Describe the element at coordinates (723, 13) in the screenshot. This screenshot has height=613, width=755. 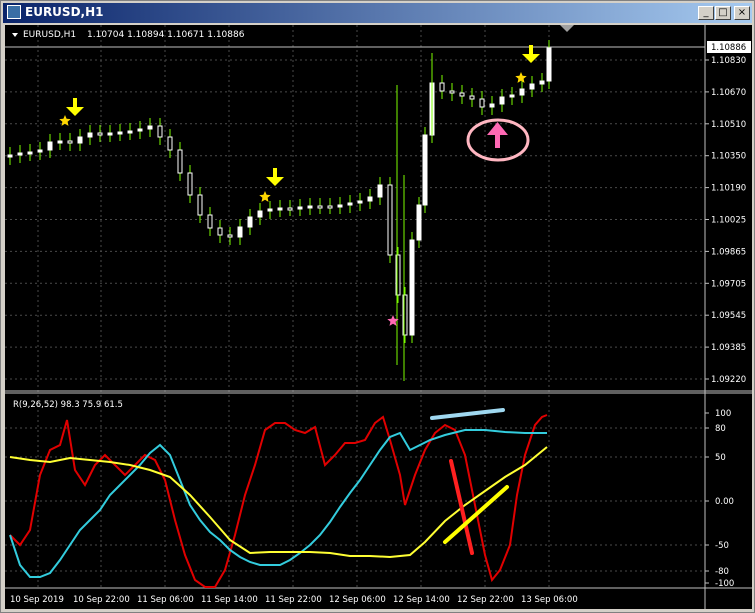
I see `maximize-button: □` at that location.